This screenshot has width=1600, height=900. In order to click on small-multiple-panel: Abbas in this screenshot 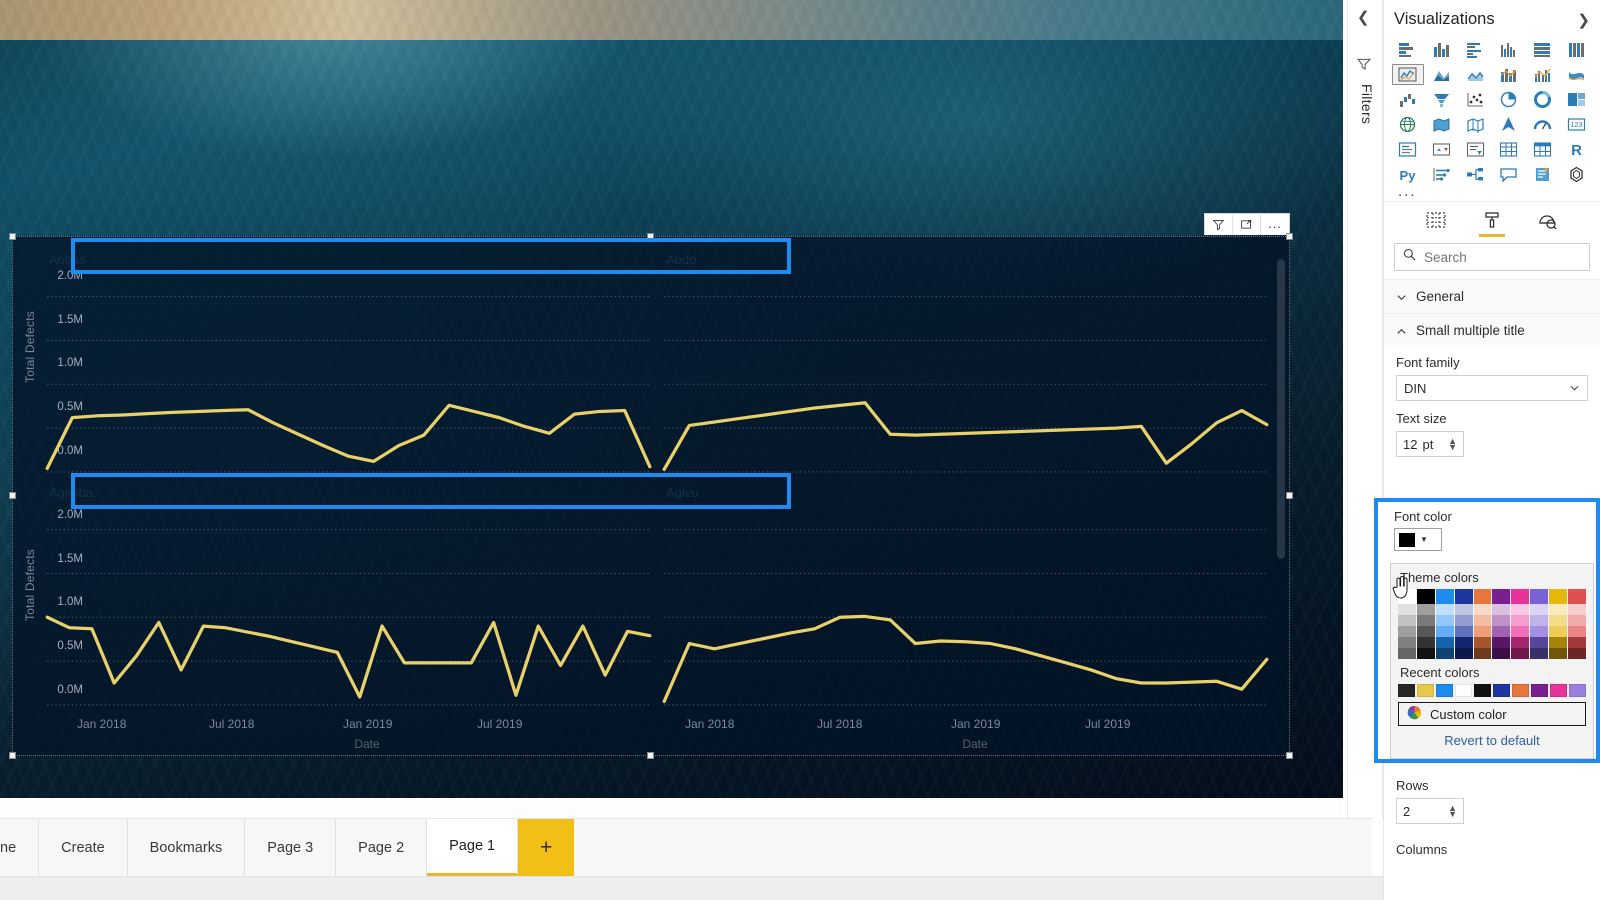, I will do `click(347, 359)`.